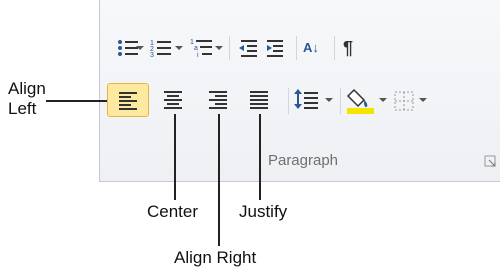 This screenshot has width=500, height=269. I want to click on shading-icon, so click(361, 101).